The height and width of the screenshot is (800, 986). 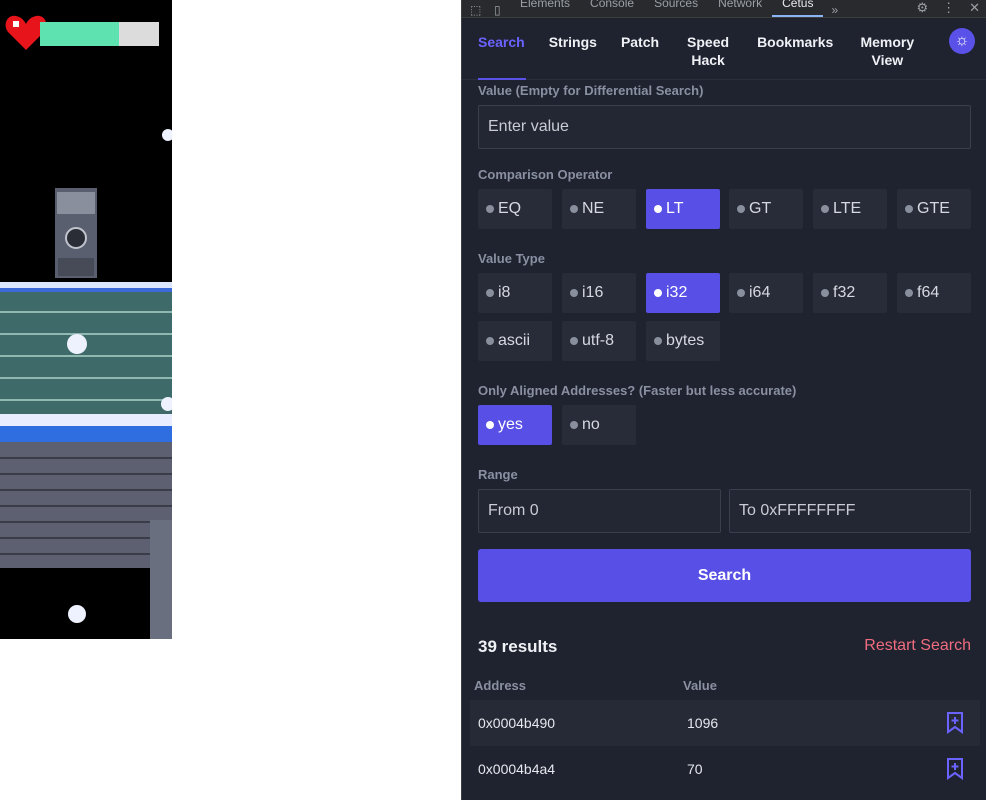 I want to click on range-to-input, so click(x=850, y=511).